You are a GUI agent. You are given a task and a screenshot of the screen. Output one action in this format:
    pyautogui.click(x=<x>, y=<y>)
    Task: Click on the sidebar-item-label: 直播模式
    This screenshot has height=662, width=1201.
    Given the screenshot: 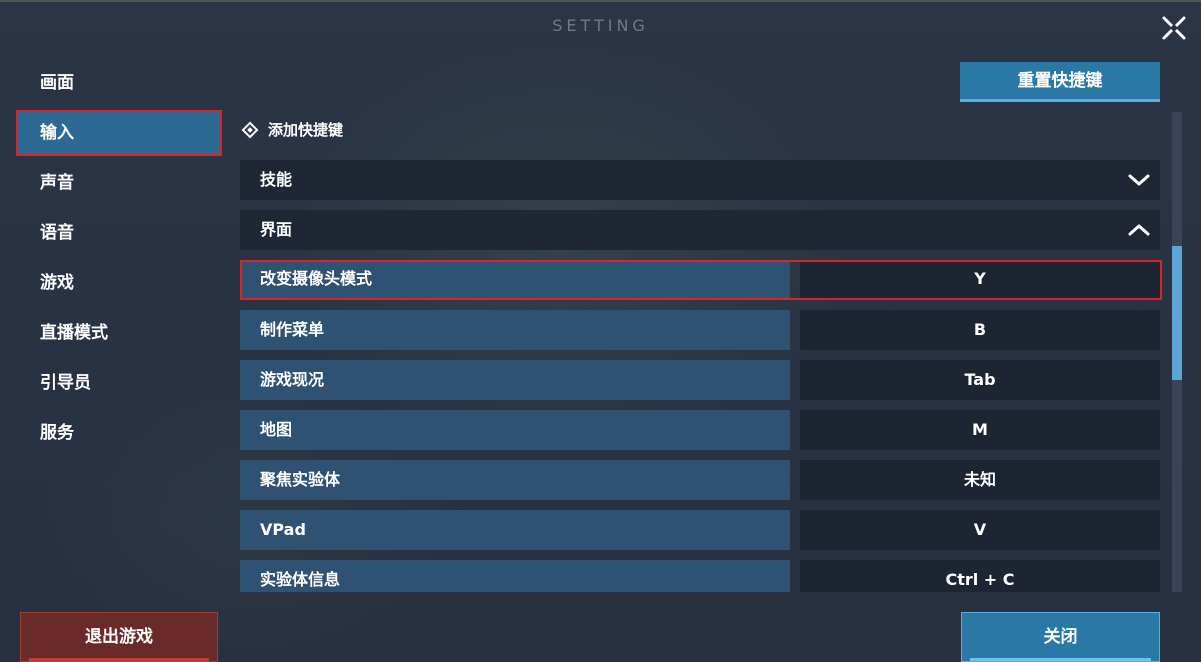 What is the action you would take?
    pyautogui.click(x=74, y=333)
    